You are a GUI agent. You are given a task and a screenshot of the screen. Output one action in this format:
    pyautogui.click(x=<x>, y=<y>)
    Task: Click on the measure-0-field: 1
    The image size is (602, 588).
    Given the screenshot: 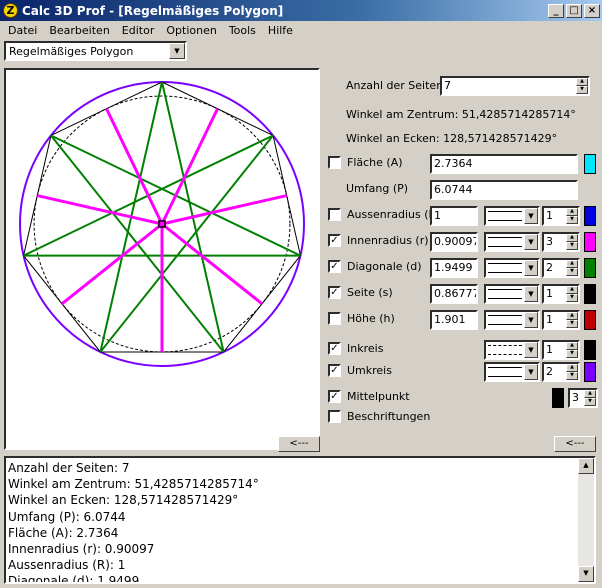 What is the action you would take?
    pyautogui.click(x=454, y=216)
    